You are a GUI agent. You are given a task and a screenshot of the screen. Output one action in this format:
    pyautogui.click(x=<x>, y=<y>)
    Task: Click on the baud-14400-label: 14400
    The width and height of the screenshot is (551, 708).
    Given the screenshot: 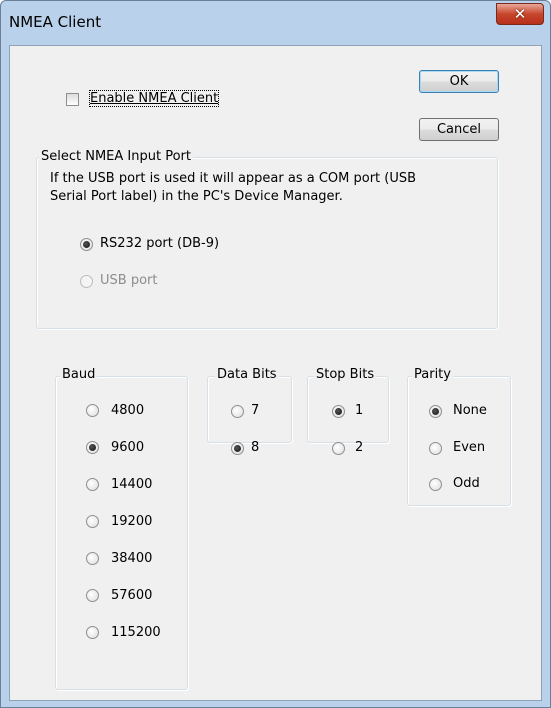 What is the action you would take?
    pyautogui.click(x=131, y=484)
    